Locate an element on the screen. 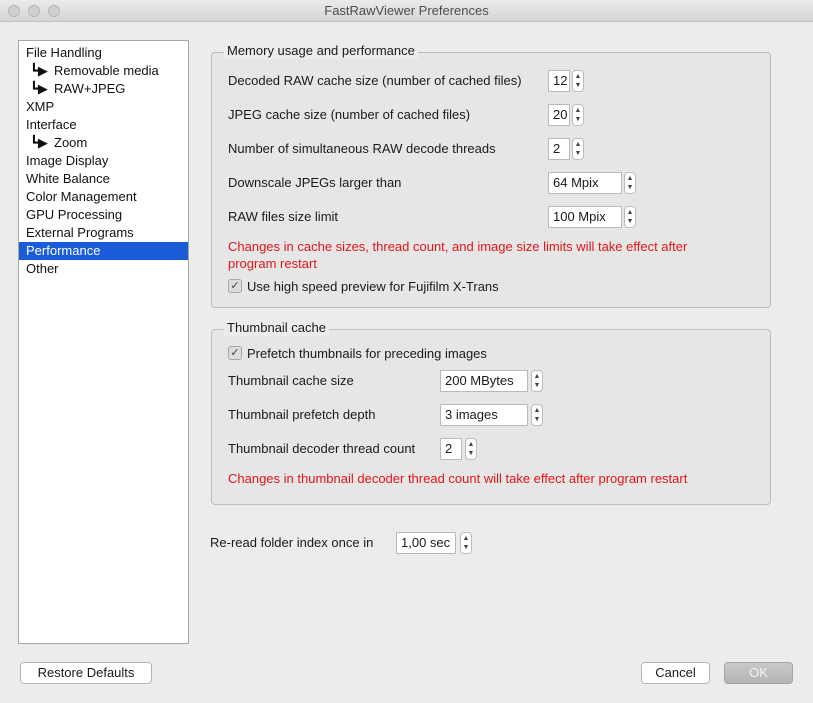  memory-group-title: Memory usage and performance is located at coordinates (321, 51).